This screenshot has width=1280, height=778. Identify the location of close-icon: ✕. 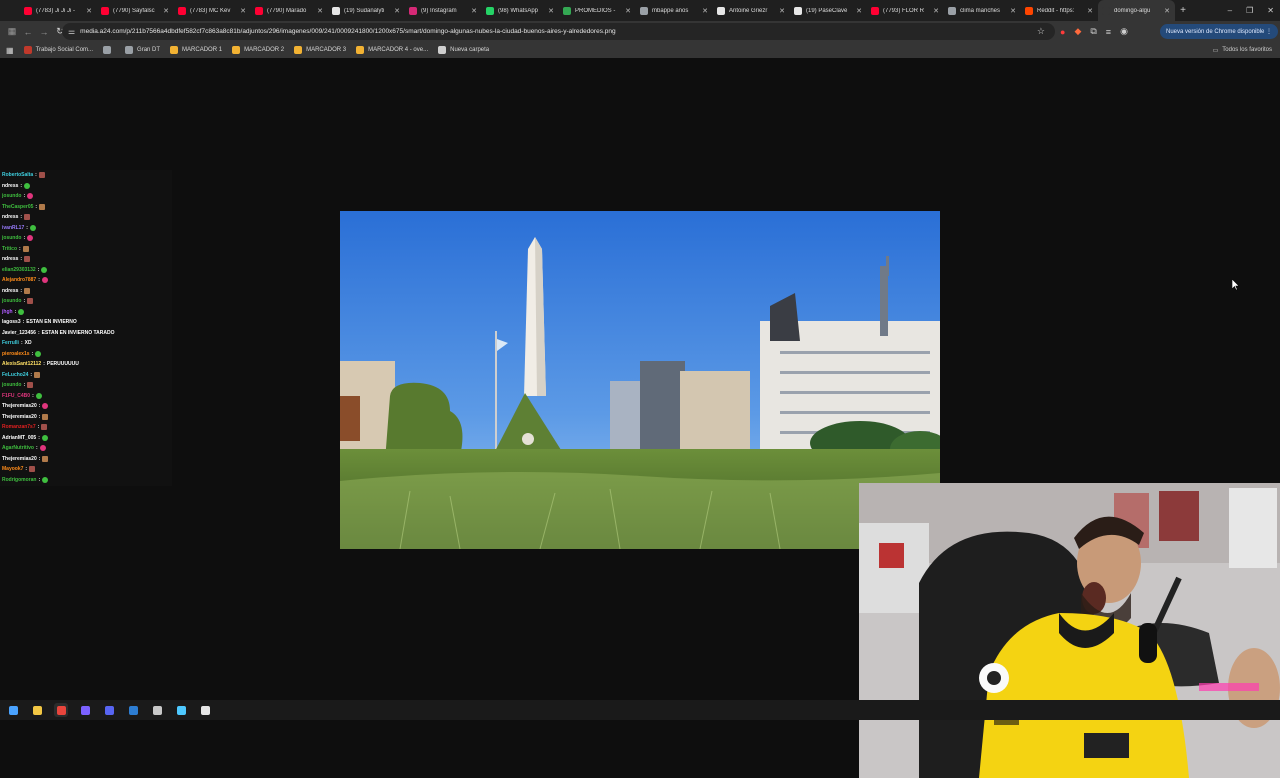
(1270, 10).